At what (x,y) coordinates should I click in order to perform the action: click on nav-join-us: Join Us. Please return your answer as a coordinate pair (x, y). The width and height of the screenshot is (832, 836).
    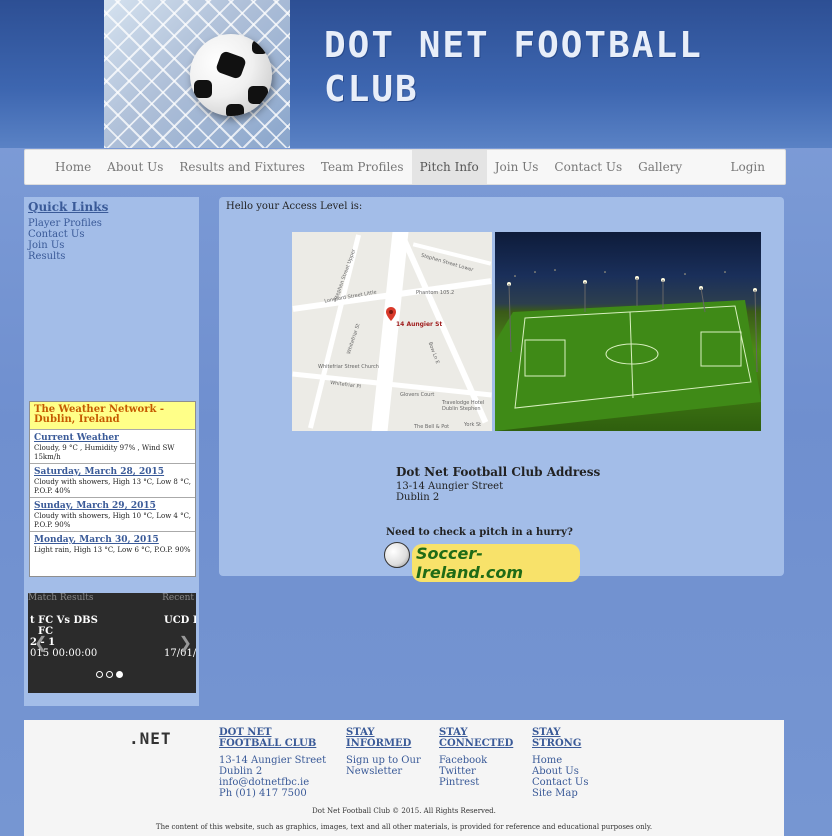
    Looking at the image, I should click on (517, 167).